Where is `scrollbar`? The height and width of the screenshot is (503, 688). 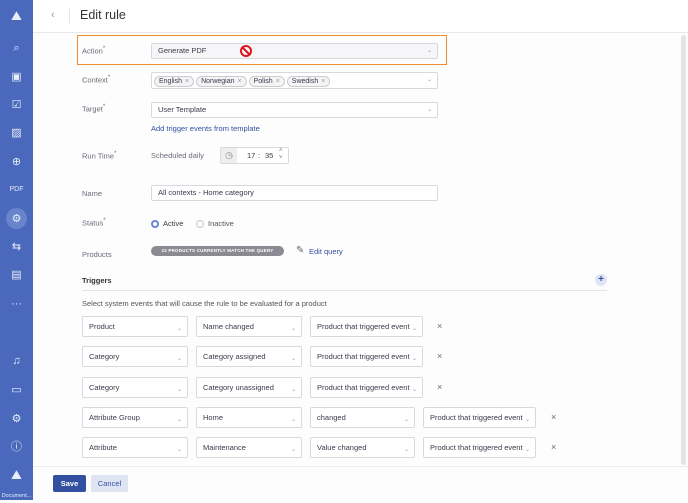 scrollbar is located at coordinates (683, 250).